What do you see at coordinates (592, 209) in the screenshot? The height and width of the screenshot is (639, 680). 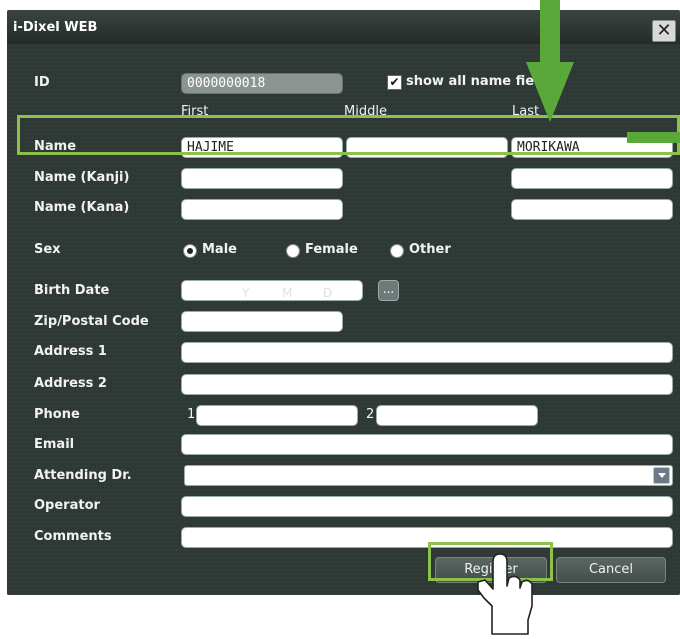 I see `name-kana-last-input` at bounding box center [592, 209].